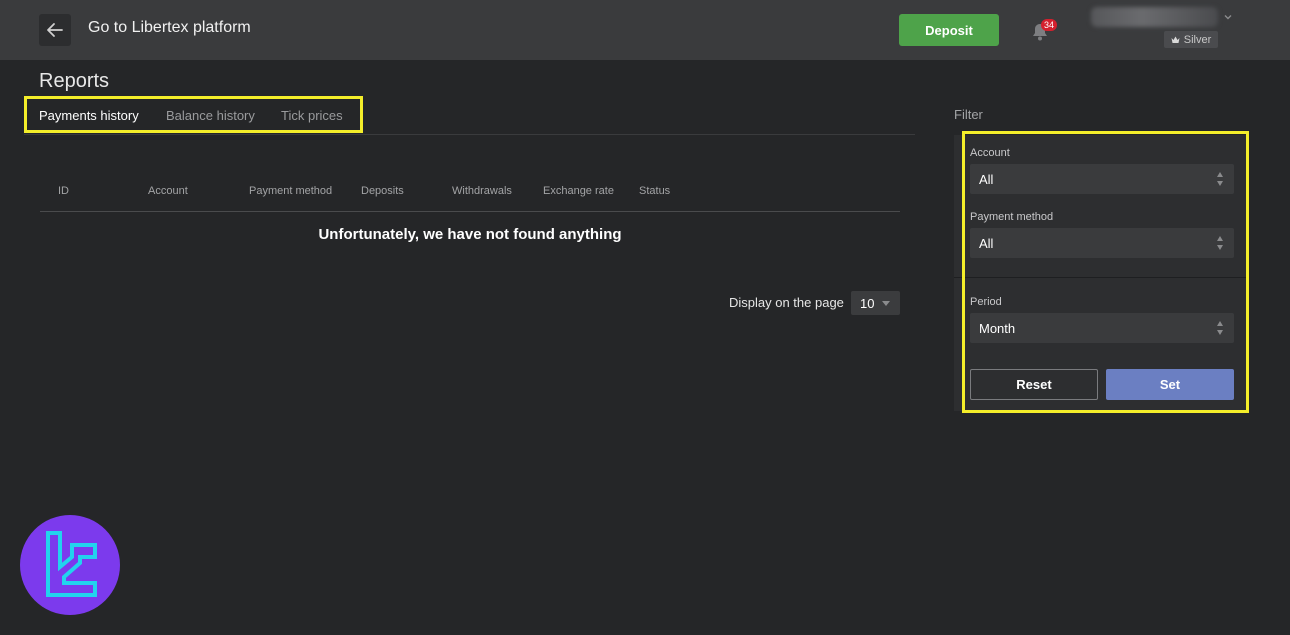  What do you see at coordinates (1228, 17) in the screenshot?
I see `chevron-down-icon` at bounding box center [1228, 17].